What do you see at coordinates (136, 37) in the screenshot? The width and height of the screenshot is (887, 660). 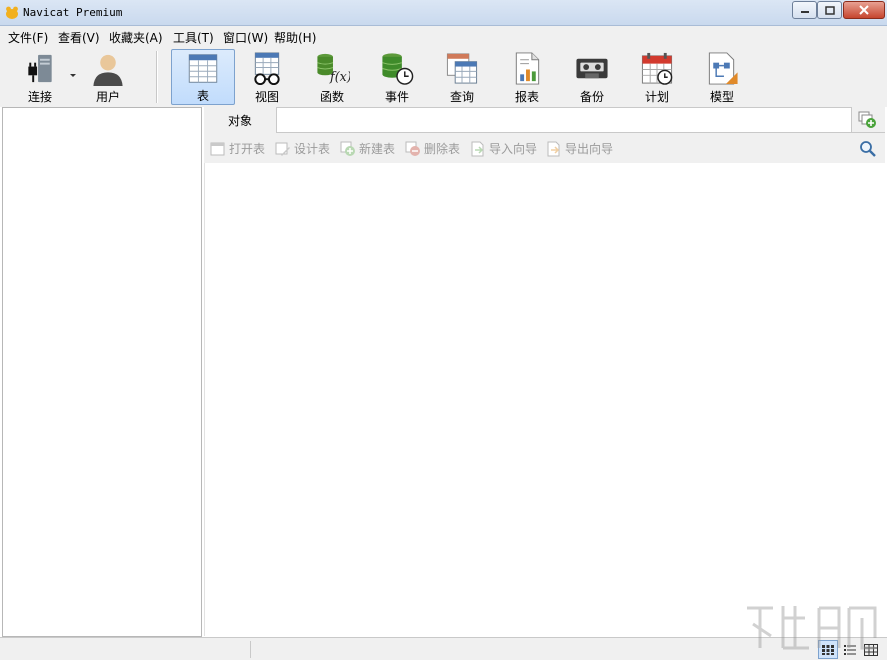 I see `menu-favorites: 收藏夹(A)` at bounding box center [136, 37].